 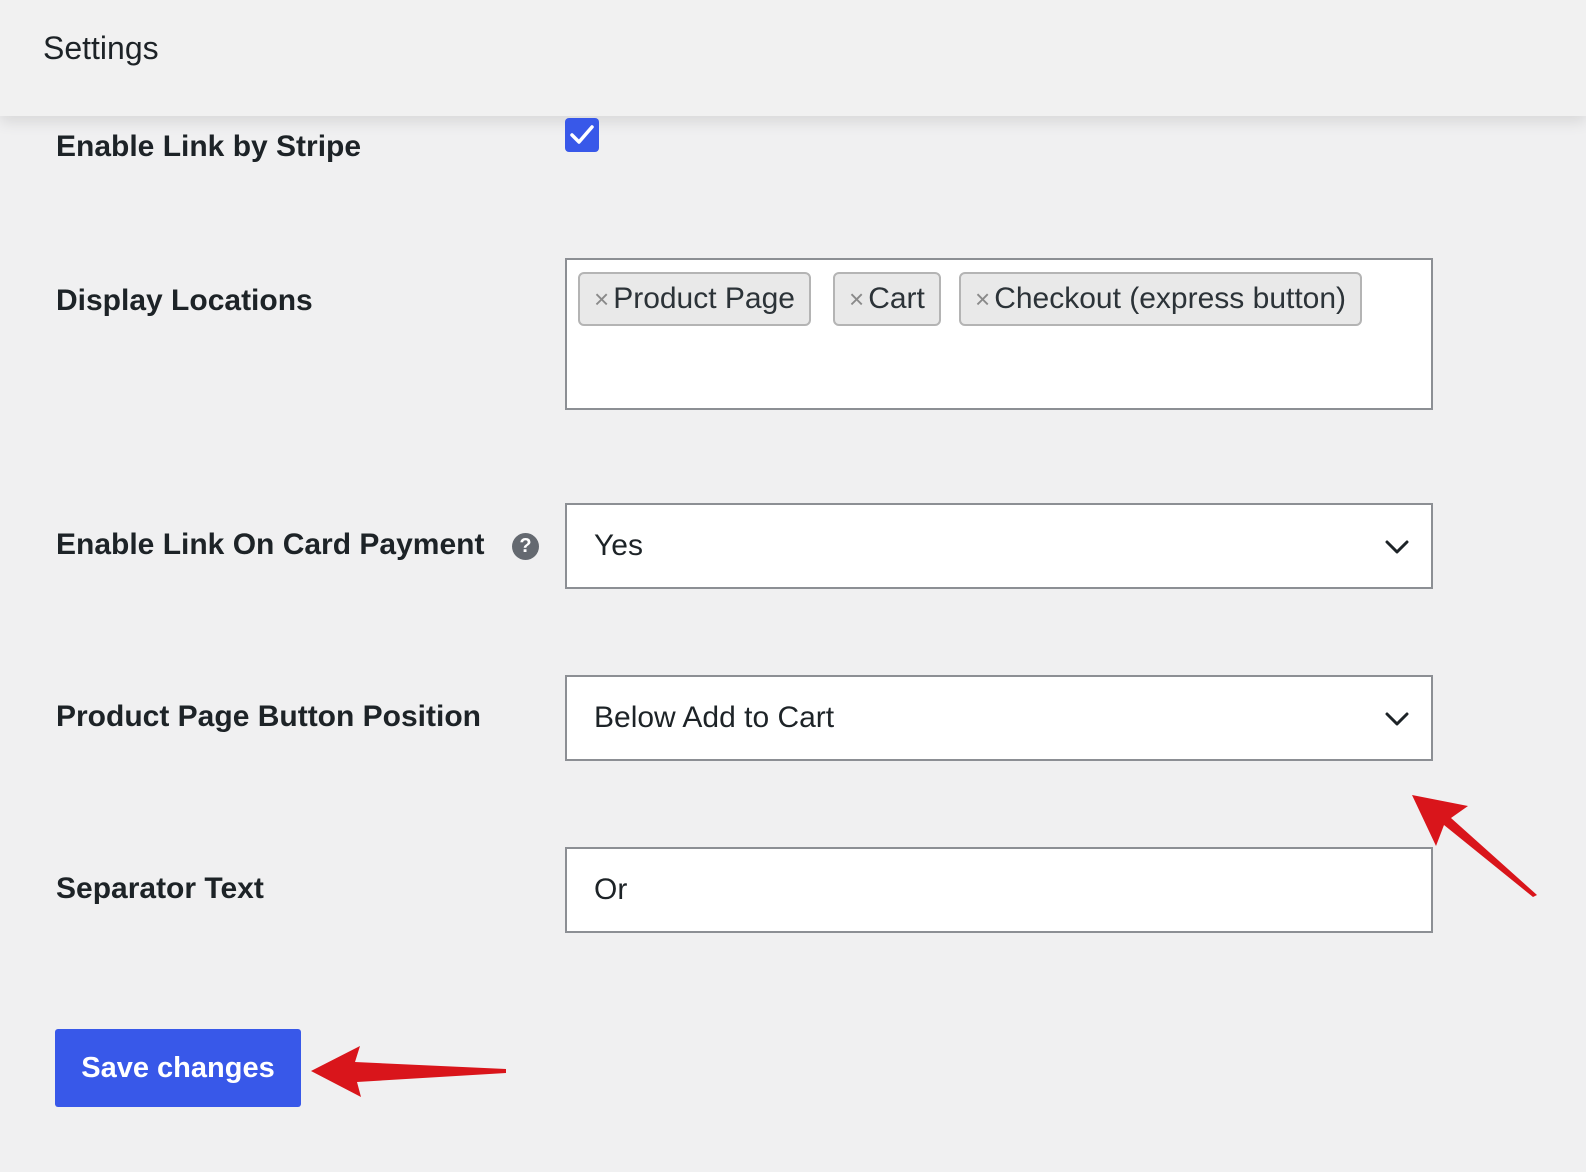 I want to click on separator-text-label: Separator Text, so click(x=160, y=888).